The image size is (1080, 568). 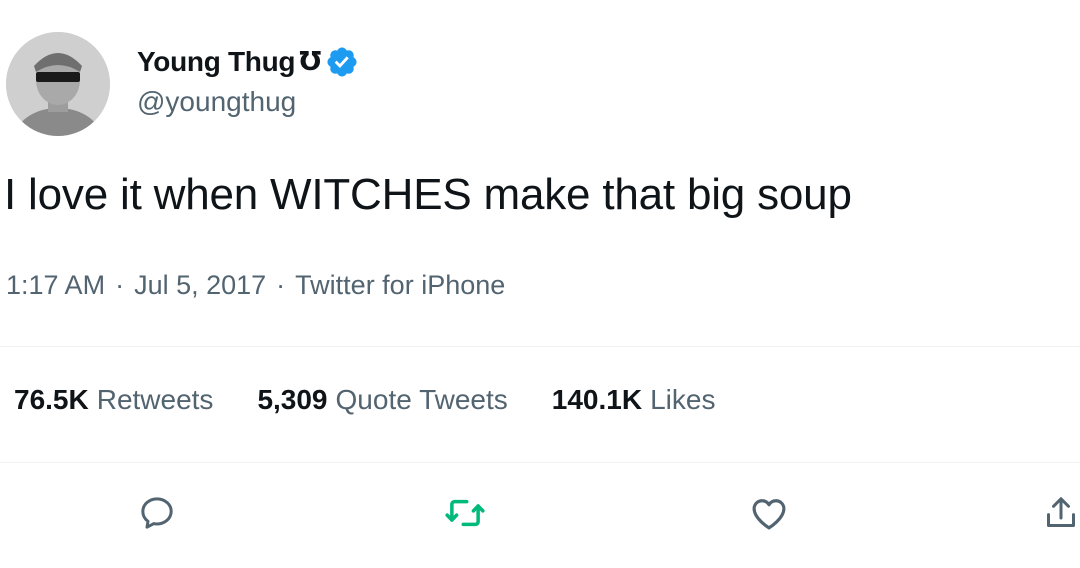 I want to click on name-glyph: Ʊ, so click(x=310, y=62).